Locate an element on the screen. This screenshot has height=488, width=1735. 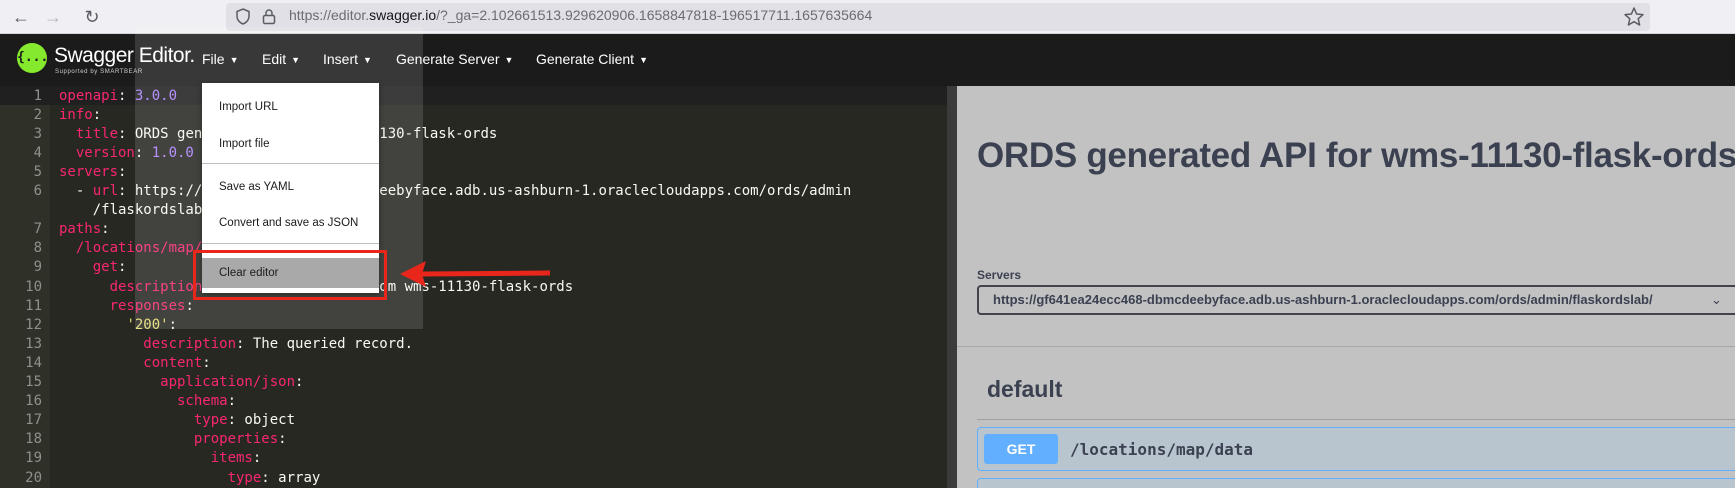
menu-item-import-url: Import URL is located at coordinates (290, 107).